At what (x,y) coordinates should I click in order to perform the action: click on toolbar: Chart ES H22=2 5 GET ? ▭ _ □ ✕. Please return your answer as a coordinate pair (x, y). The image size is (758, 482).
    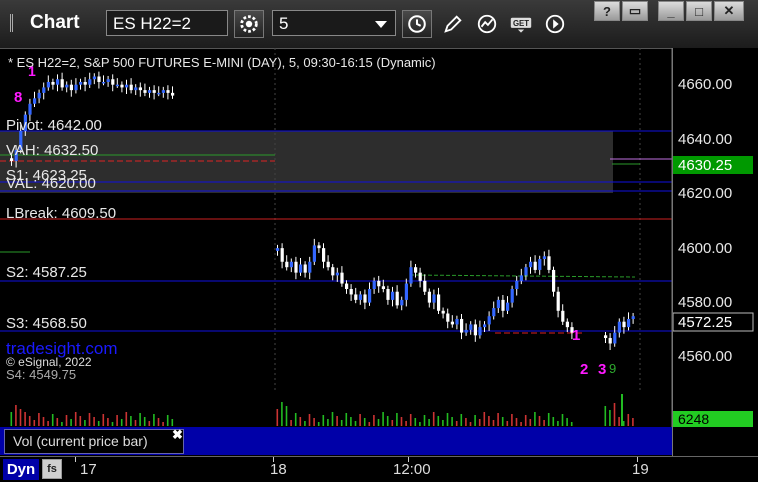
    Looking at the image, I should click on (379, 24).